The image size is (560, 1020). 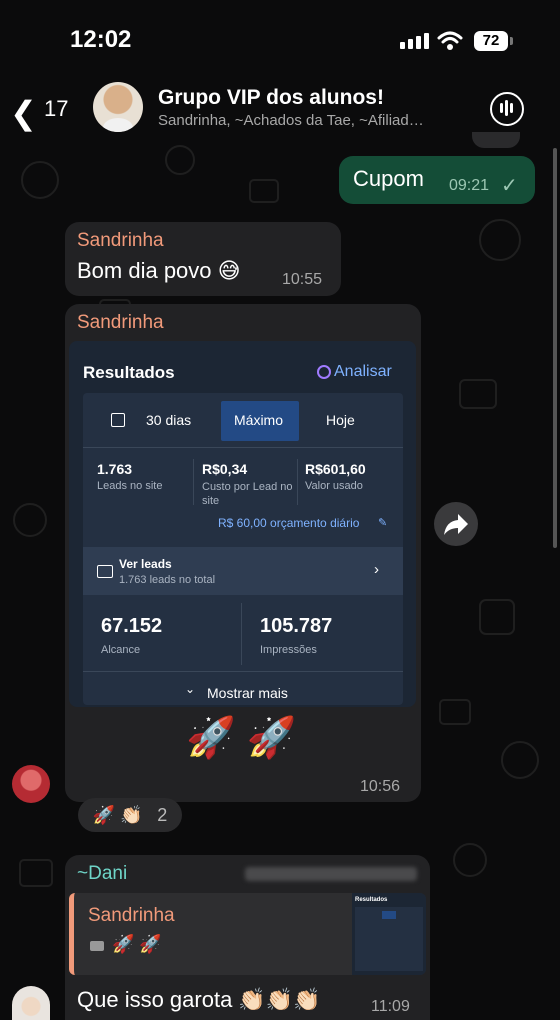 What do you see at coordinates (101, 39) in the screenshot?
I see `status-time: 12:02` at bounding box center [101, 39].